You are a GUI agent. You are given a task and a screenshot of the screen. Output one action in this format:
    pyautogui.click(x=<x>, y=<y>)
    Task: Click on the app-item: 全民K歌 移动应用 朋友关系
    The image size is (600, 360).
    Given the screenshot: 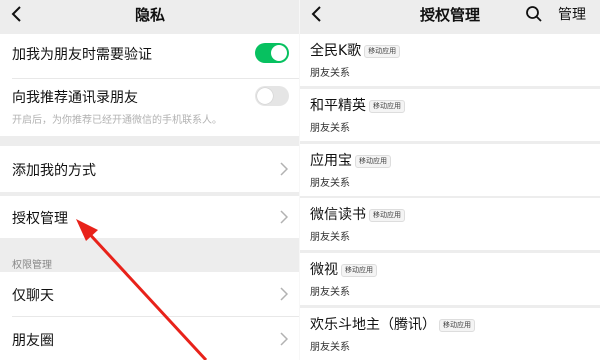 What is the action you would take?
    pyautogui.click(x=450, y=60)
    